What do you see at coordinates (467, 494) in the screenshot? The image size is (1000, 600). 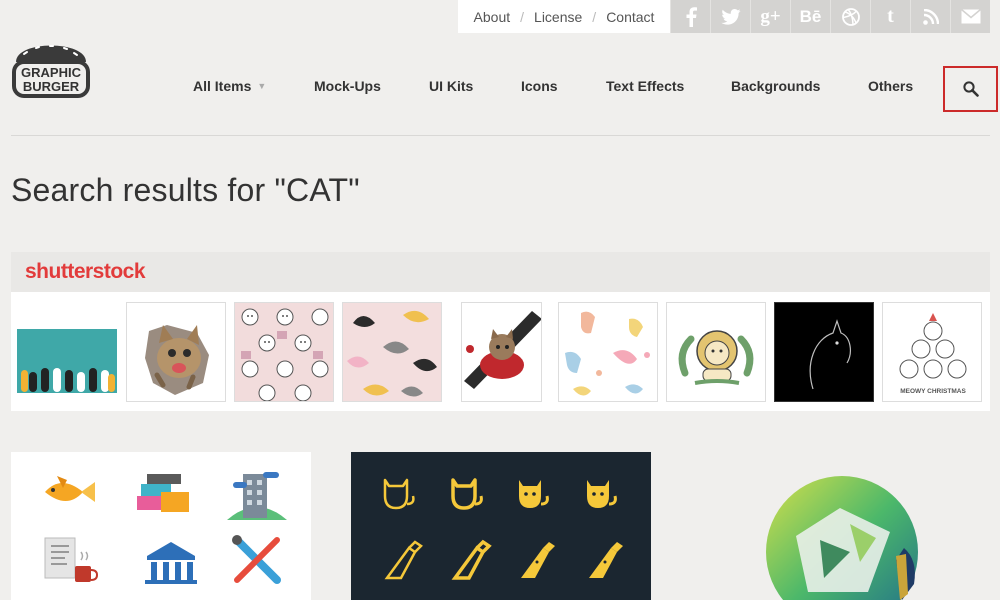 I see `cat-icon-outline-bold` at bounding box center [467, 494].